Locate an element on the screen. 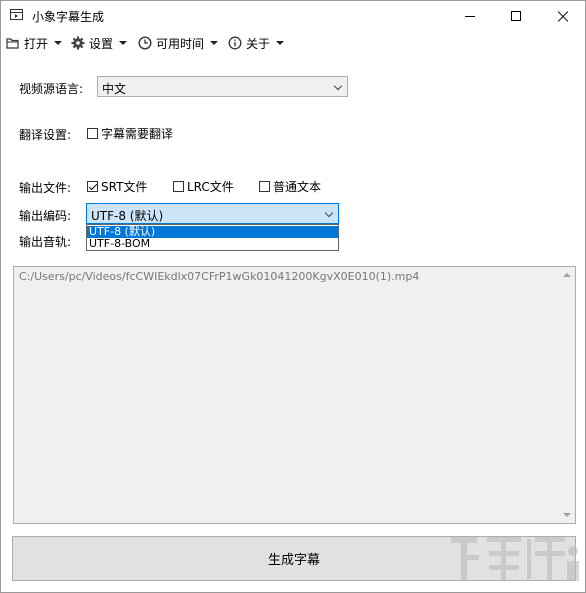 The height and width of the screenshot is (593, 586). menu-about-label: 关于 is located at coordinates (258, 43).